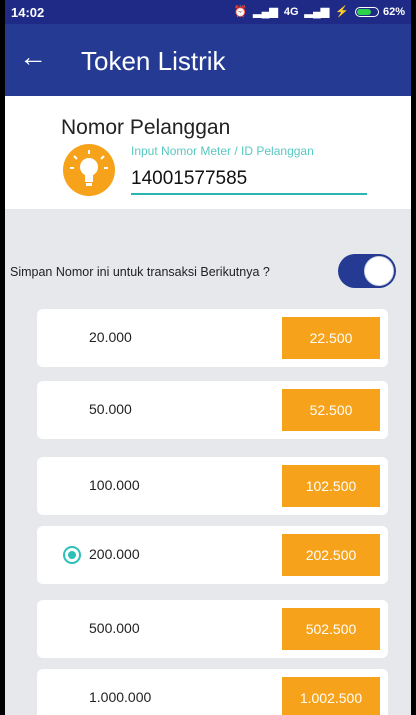  Describe the element at coordinates (120, 697) in the screenshot. I see `token-amount: 1.000.000` at that location.